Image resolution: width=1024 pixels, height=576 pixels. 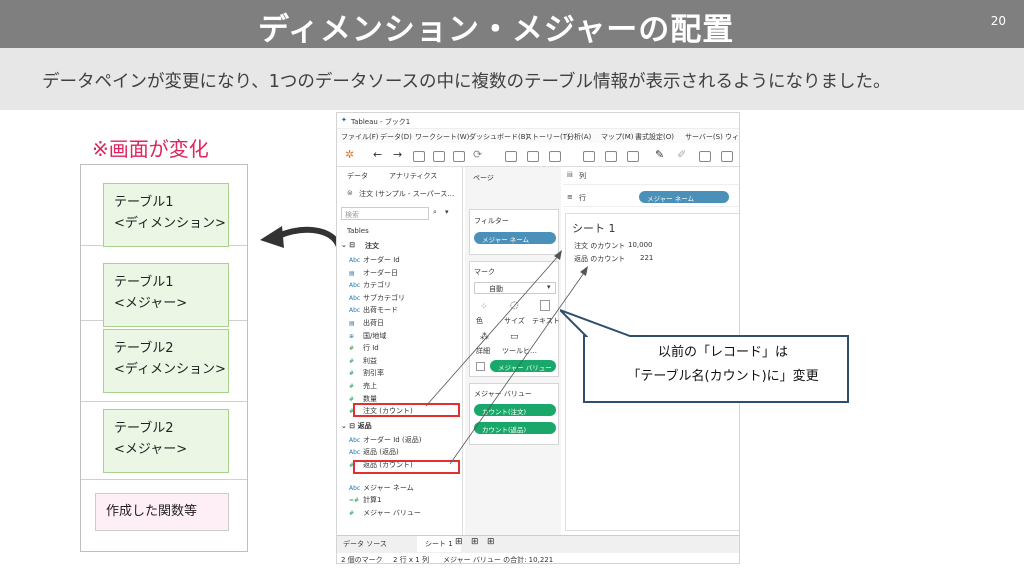 What do you see at coordinates (447, 212) in the screenshot?
I see `filter-fields-icon: ▾` at bounding box center [447, 212].